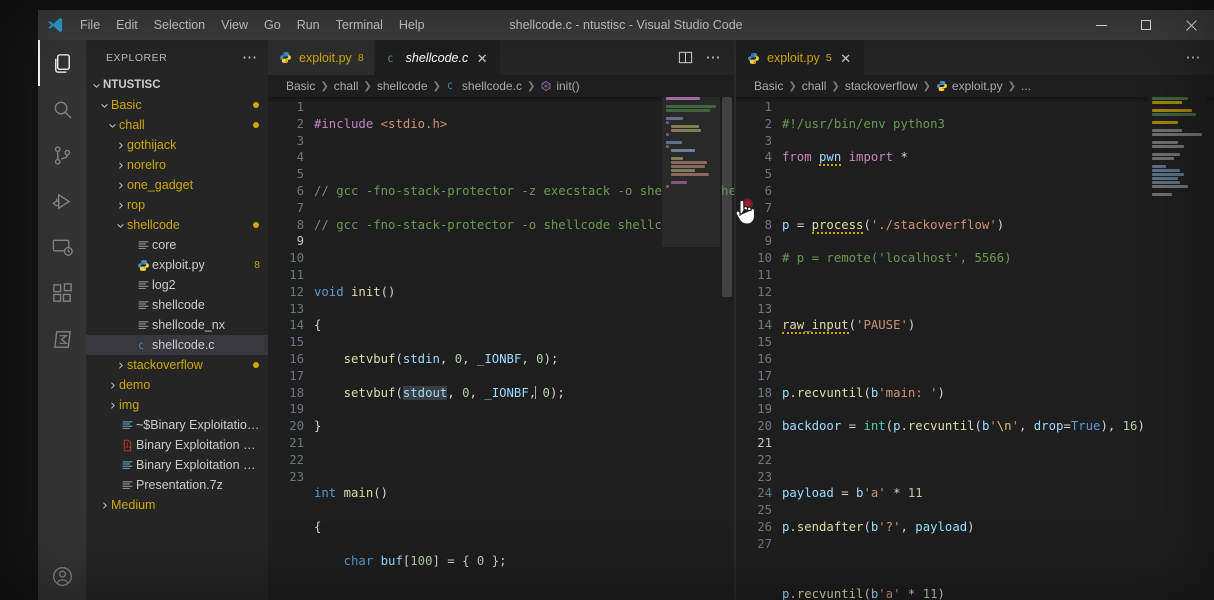 The image size is (1214, 600). What do you see at coordinates (800, 57) in the screenshot?
I see `tab-exploit-py-right: exploit.py 5 ✕` at bounding box center [800, 57].